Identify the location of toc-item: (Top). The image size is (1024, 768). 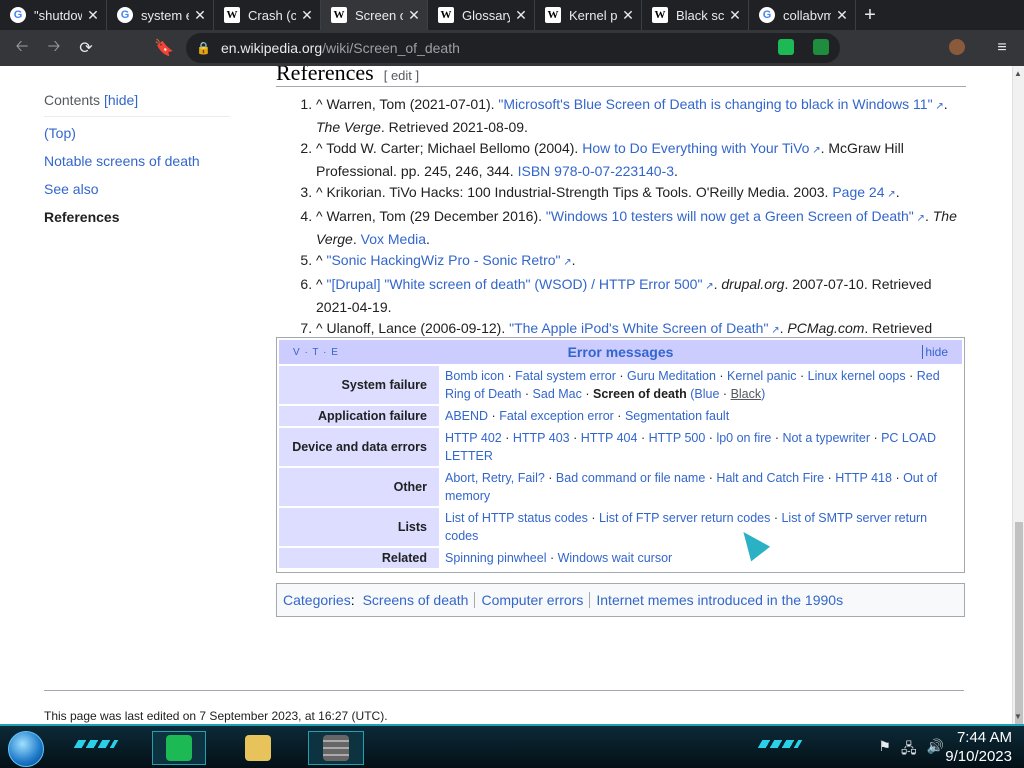
(137, 137).